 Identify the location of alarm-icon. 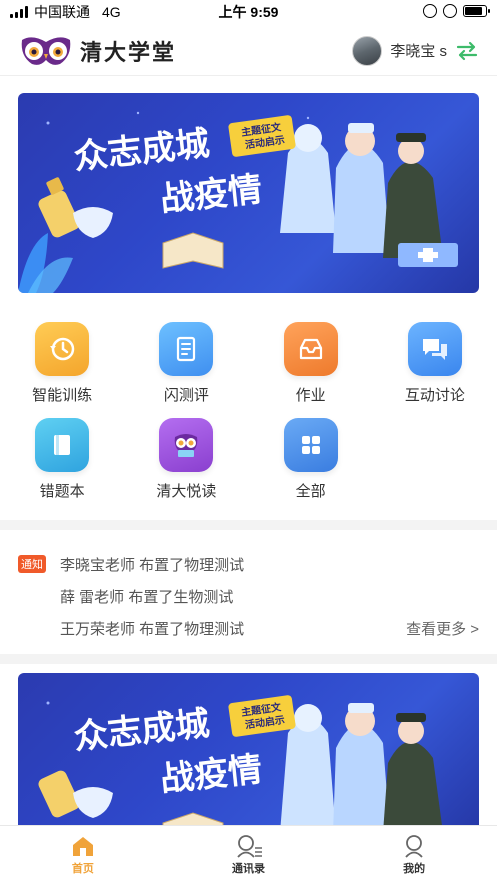
(450, 11).